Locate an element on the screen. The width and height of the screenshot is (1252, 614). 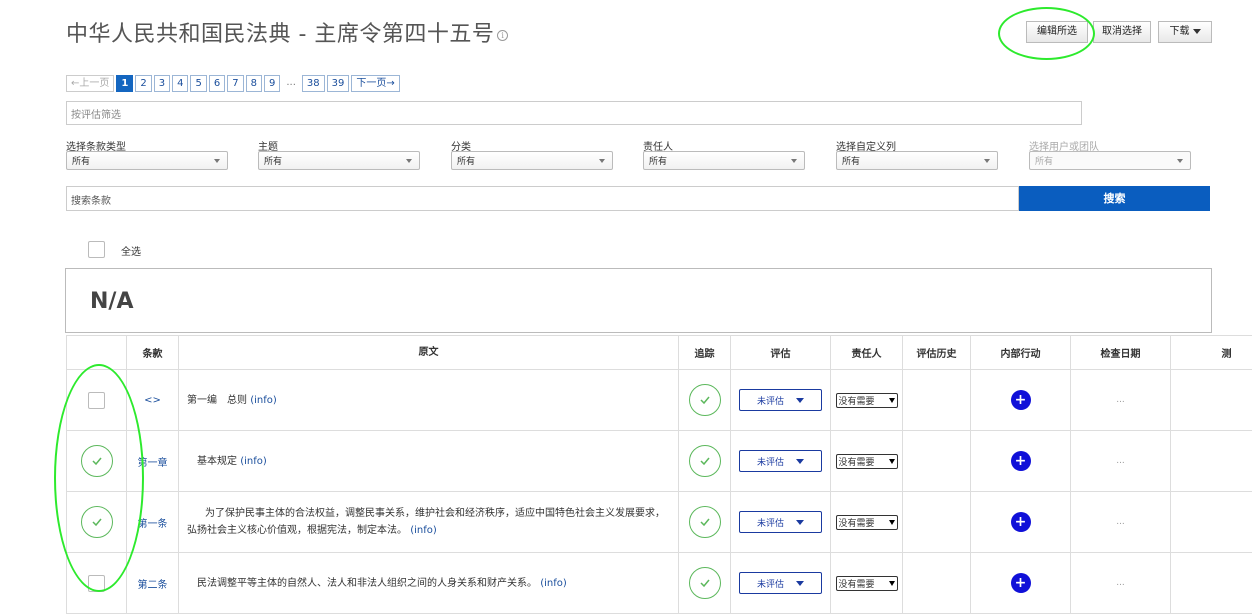
column-header: 评估 is located at coordinates (781, 352).